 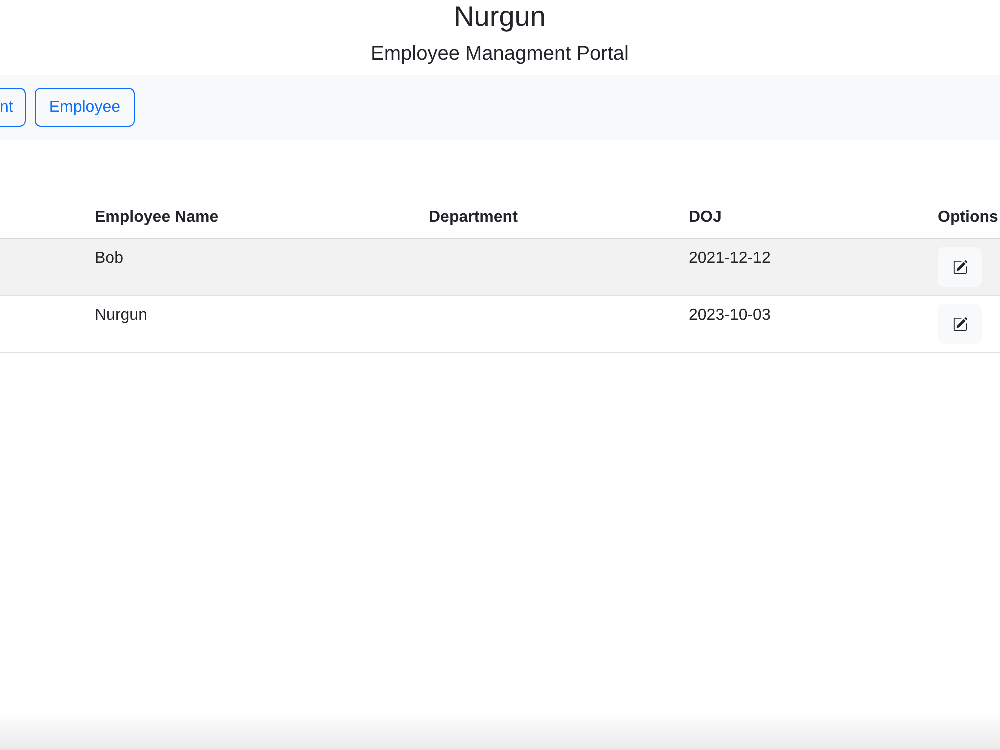 What do you see at coordinates (730, 315) in the screenshot?
I see `doj-cell: 2023-10-03` at bounding box center [730, 315].